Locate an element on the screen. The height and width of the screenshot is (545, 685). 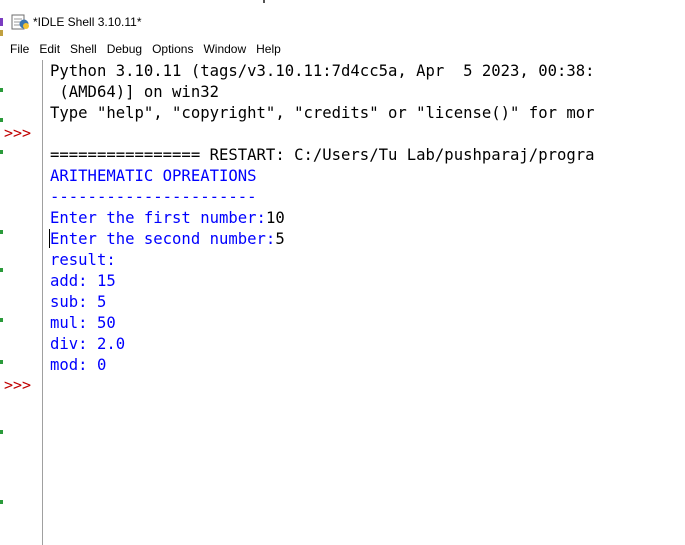
second-number-input: 5 is located at coordinates (280, 239).